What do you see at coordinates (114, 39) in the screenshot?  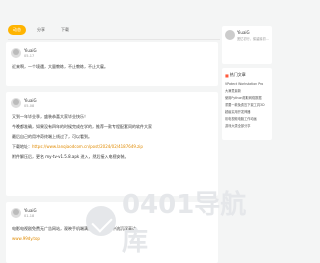 I see `tabs-divider` at bounding box center [114, 39].